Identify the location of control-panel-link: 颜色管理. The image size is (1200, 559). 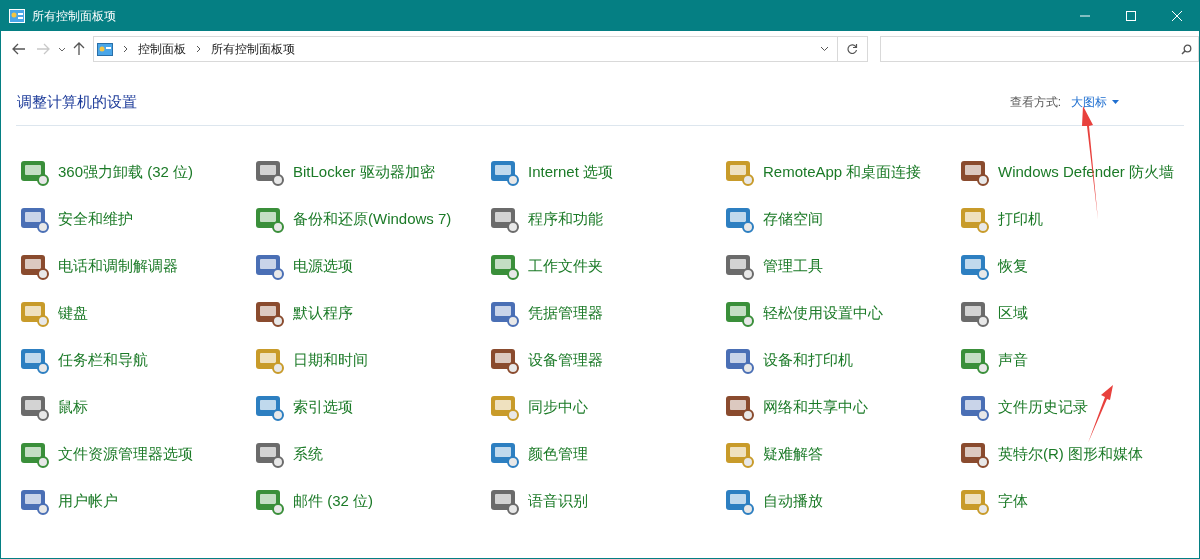
(605, 453).